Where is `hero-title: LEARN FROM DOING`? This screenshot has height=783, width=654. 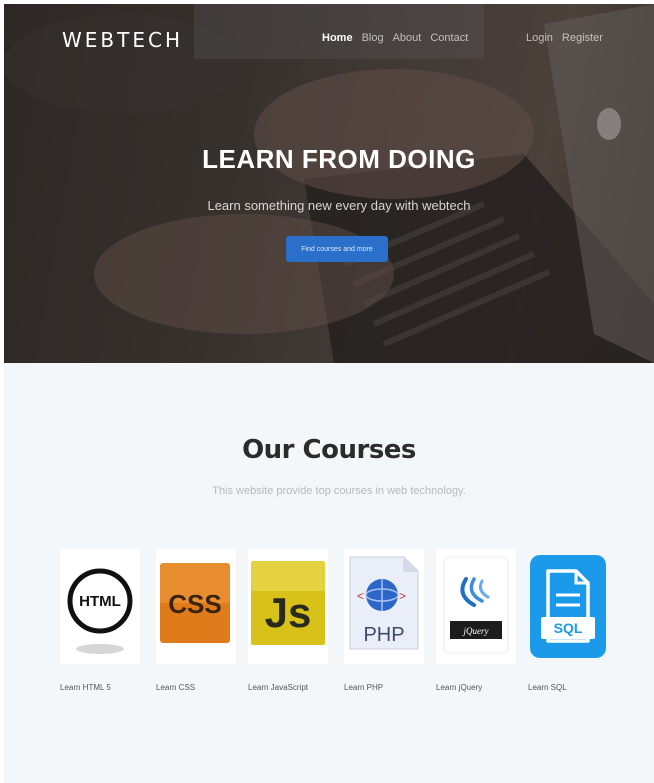
hero-title: LEARN FROM DOING is located at coordinates (339, 159).